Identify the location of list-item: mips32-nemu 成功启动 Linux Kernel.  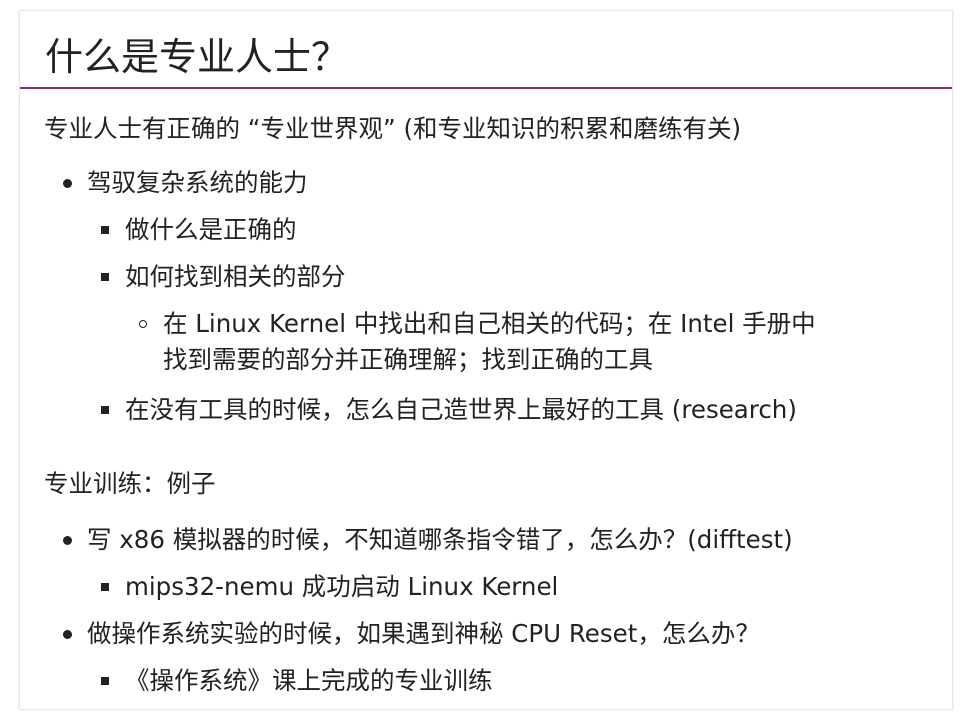
(342, 586).